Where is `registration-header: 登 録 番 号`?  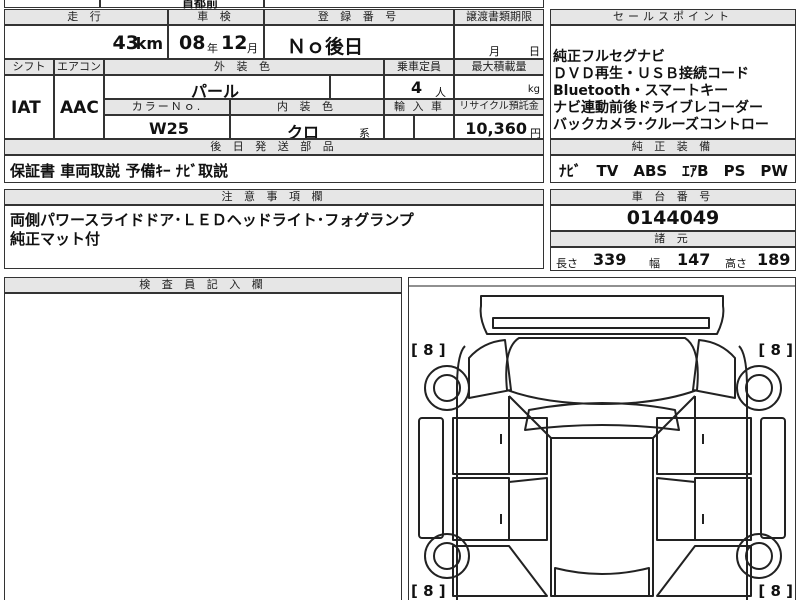
registration-header: 登 録 番 号 is located at coordinates (359, 17).